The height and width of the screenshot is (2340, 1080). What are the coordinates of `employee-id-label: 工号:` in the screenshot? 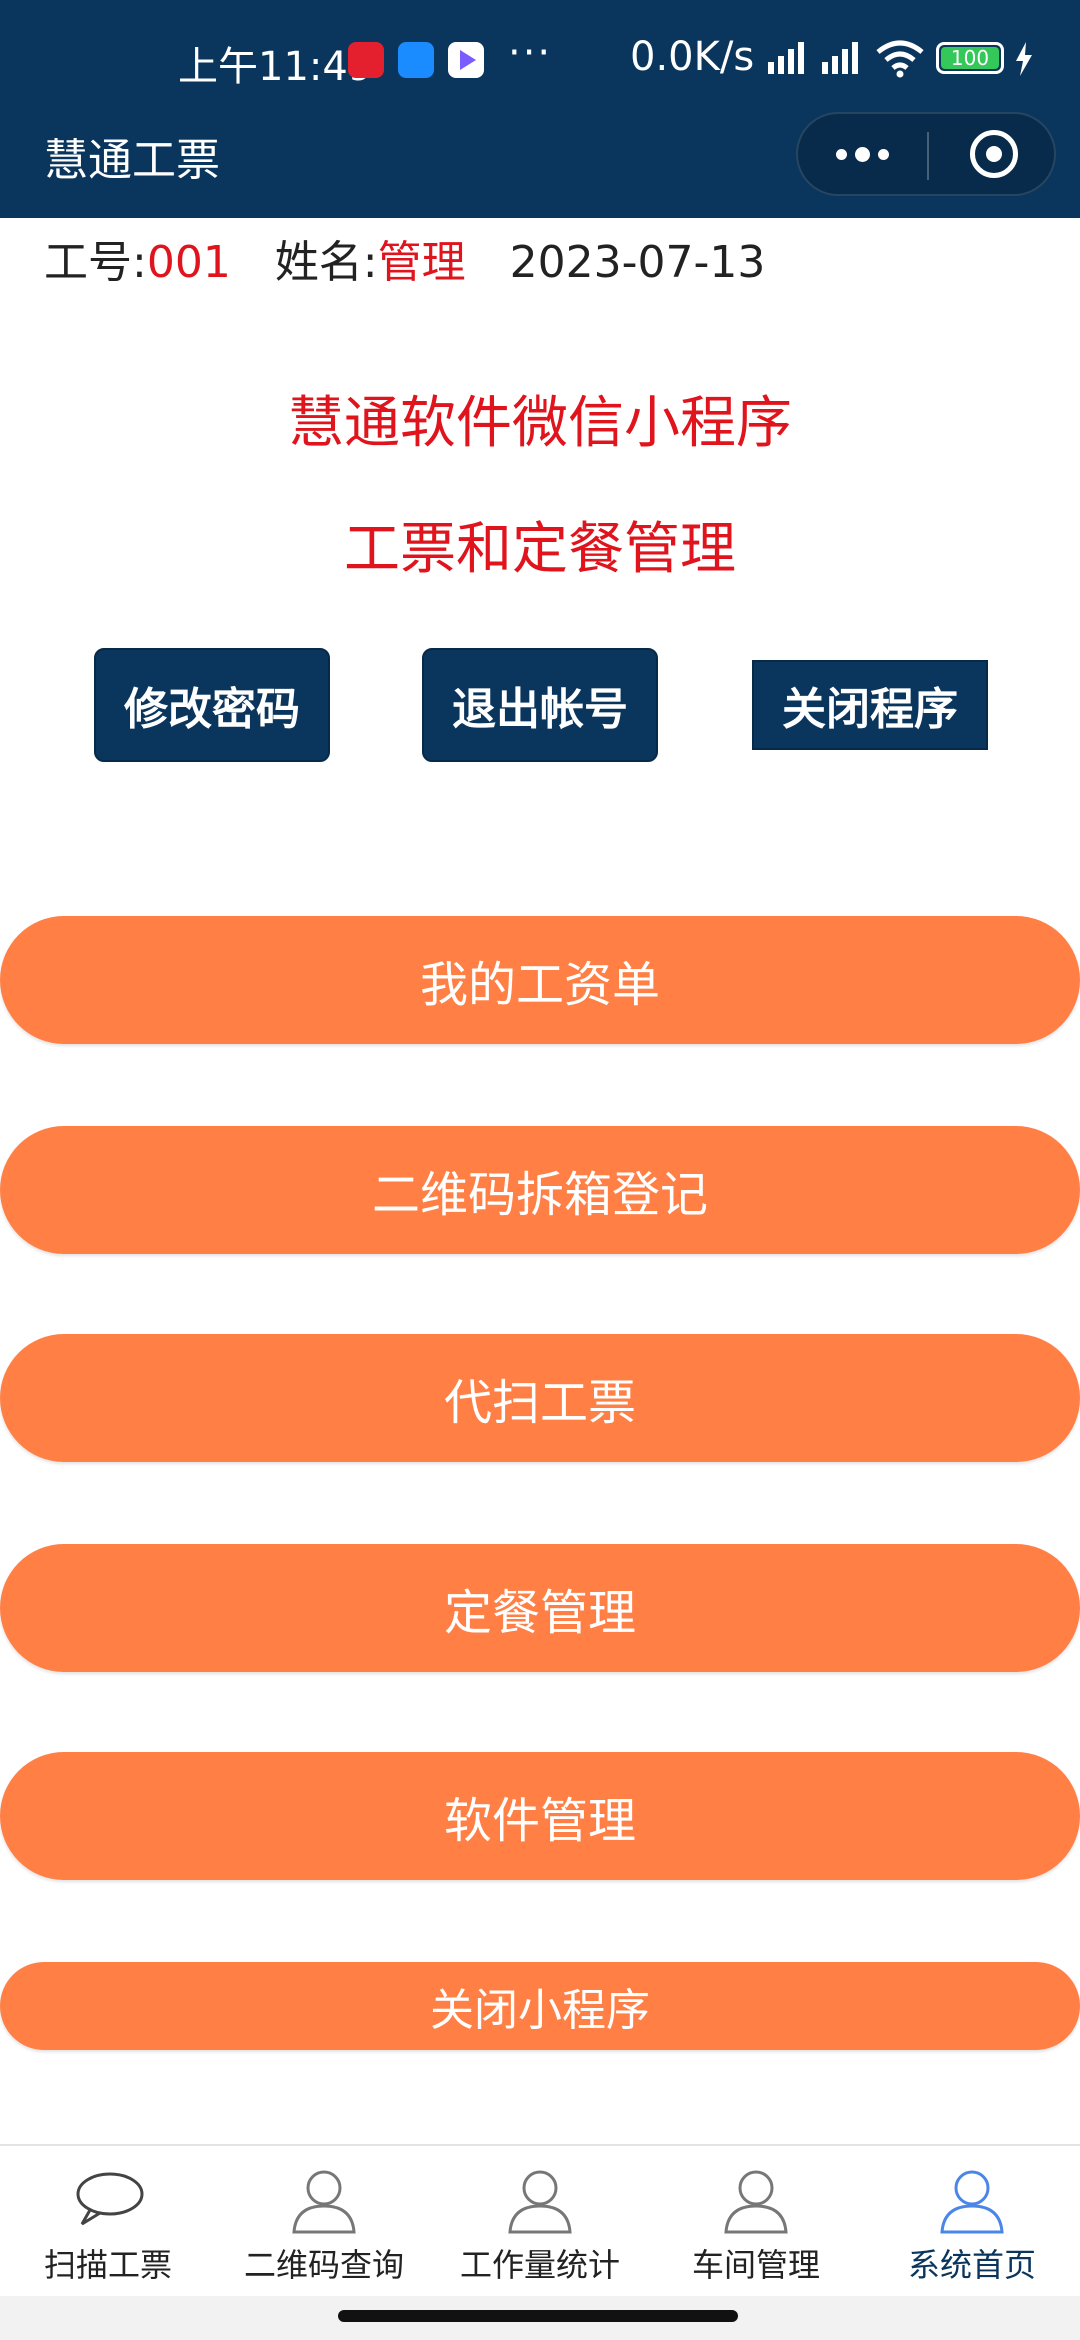 It's located at (95, 262).